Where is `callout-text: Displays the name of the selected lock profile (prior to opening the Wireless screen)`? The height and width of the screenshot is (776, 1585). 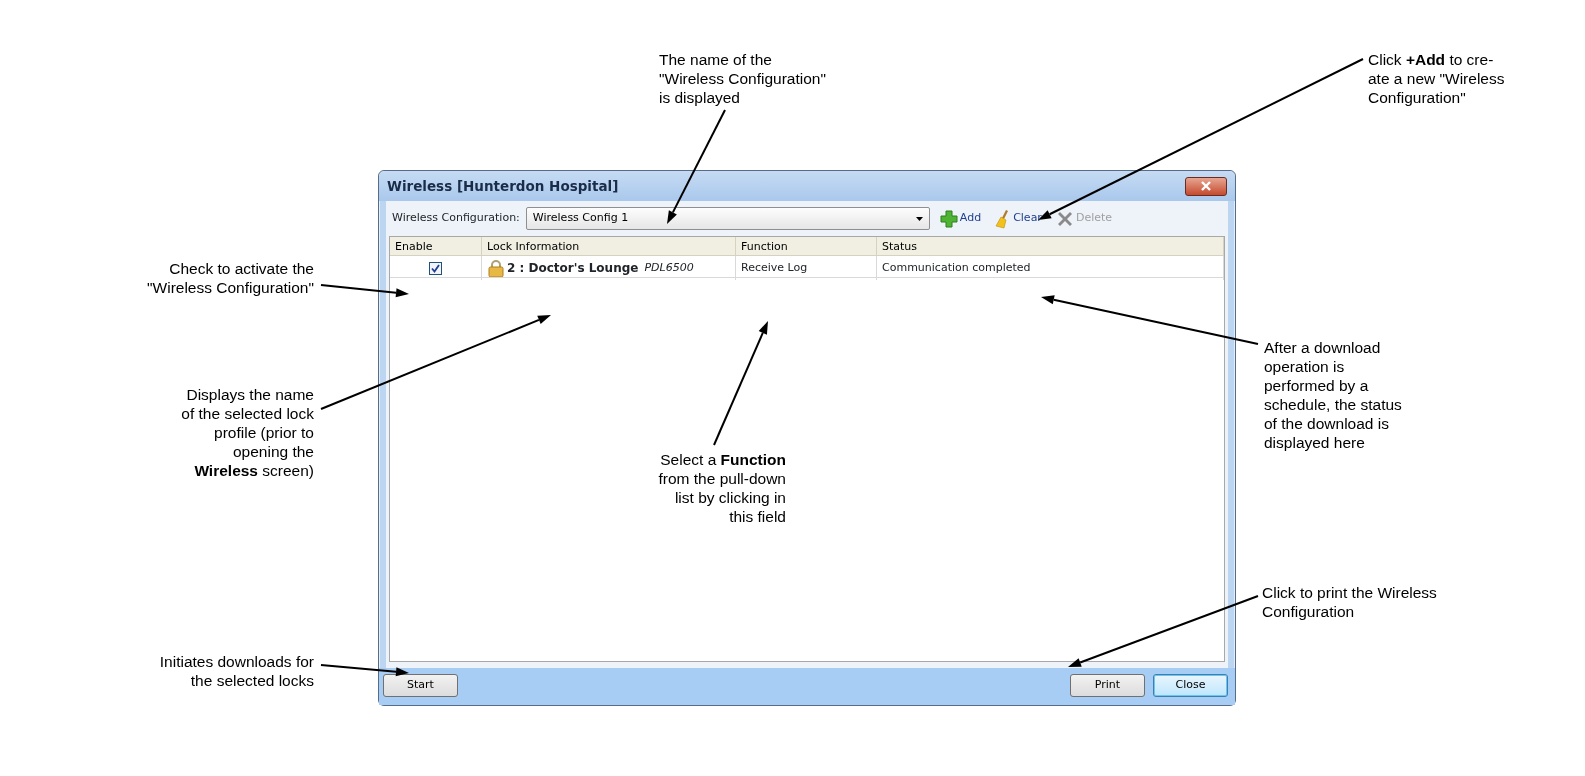 callout-text: Displays the name of the selected lock profile (prior to opening the Wireless screen) is located at coordinates (247, 432).